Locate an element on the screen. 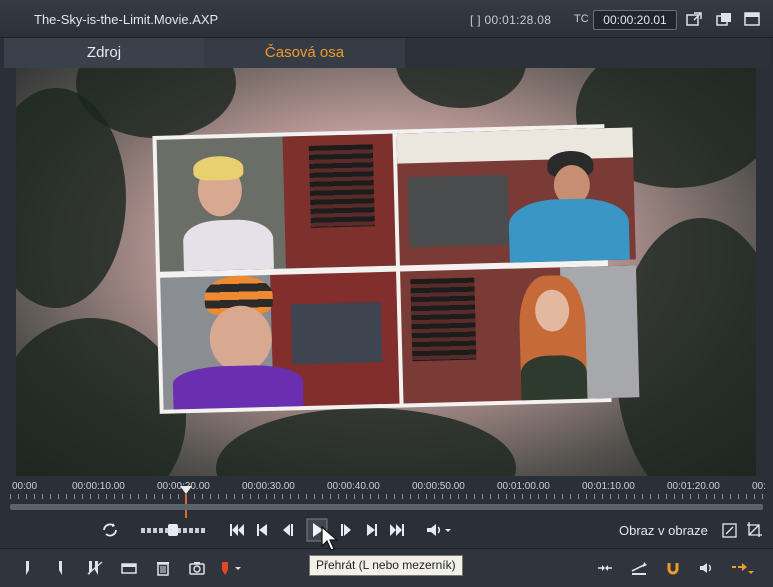 Image resolution: width=773 pixels, height=587 pixels. ruler-tick-label: 00: is located at coordinates (759, 486).